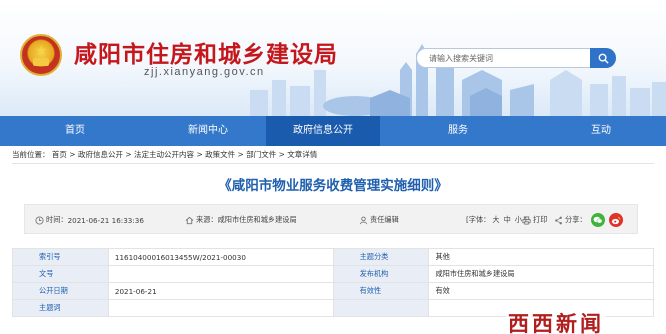  I want to click on nav-item-service: 服务, so click(458, 131).